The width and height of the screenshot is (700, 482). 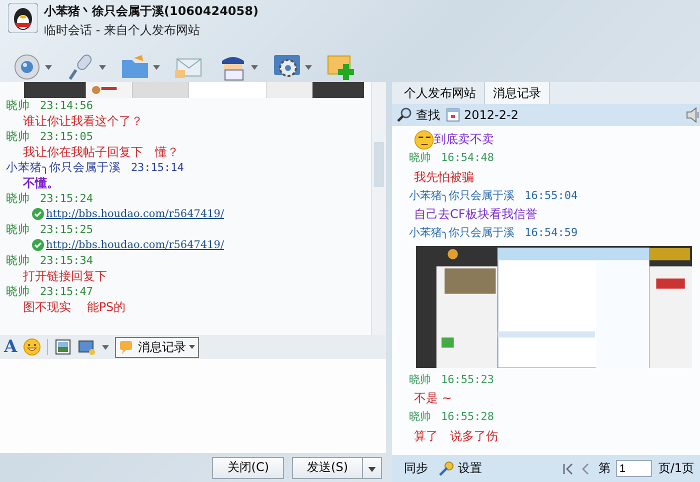 I want to click on message-time: 23:15:34, so click(x=66, y=260).